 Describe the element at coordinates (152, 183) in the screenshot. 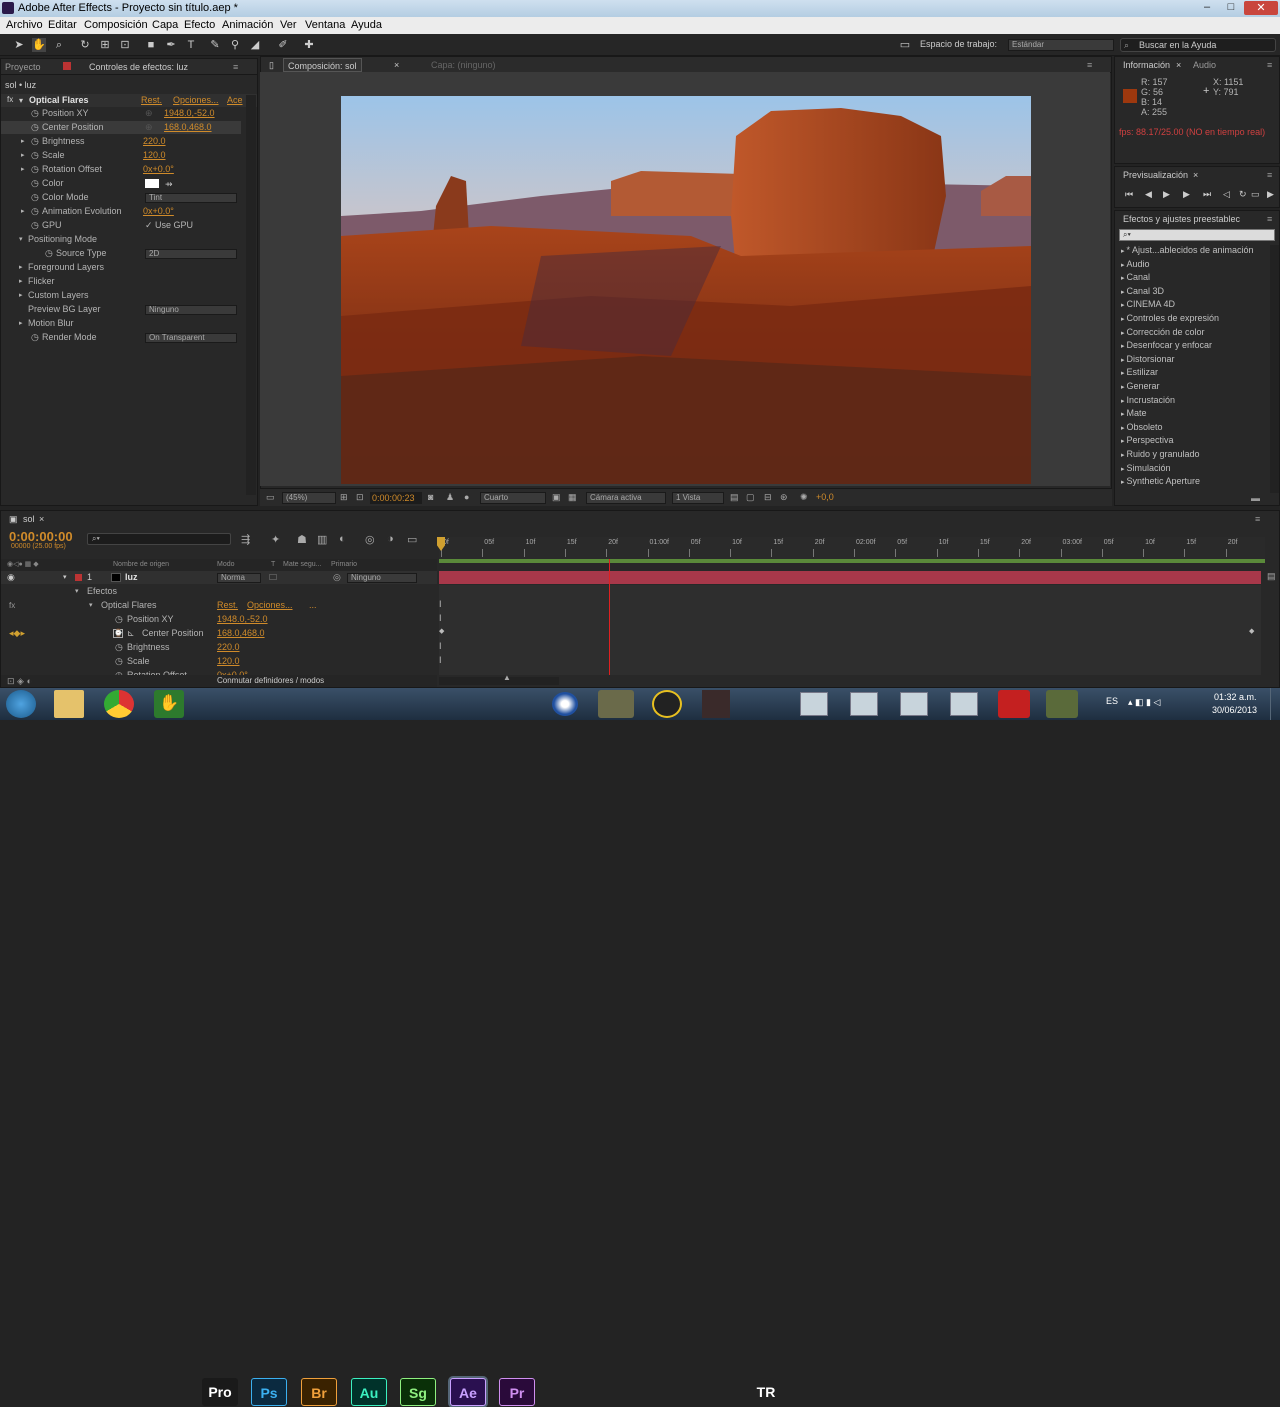

I see `color-swatch` at that location.